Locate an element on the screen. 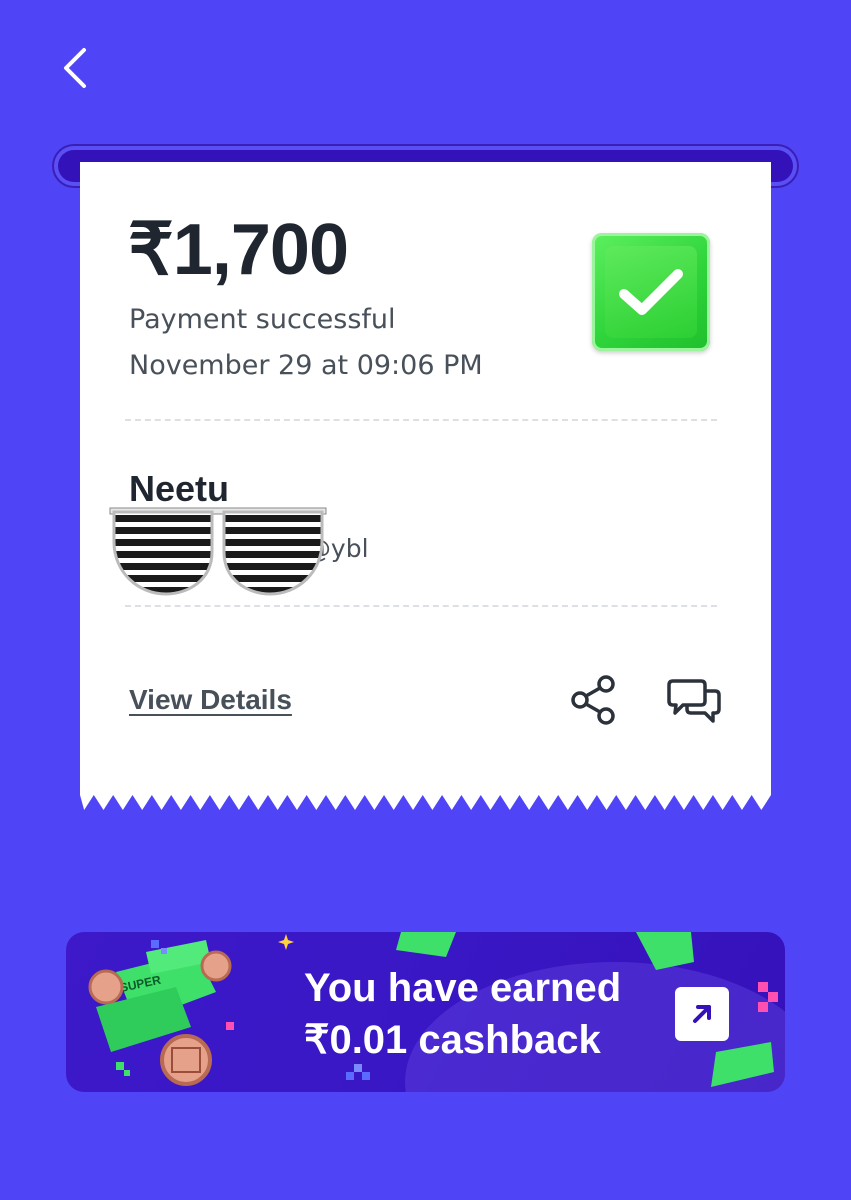 This screenshot has height=1200, width=851. sparkle-decoration is located at coordinates (286, 942).